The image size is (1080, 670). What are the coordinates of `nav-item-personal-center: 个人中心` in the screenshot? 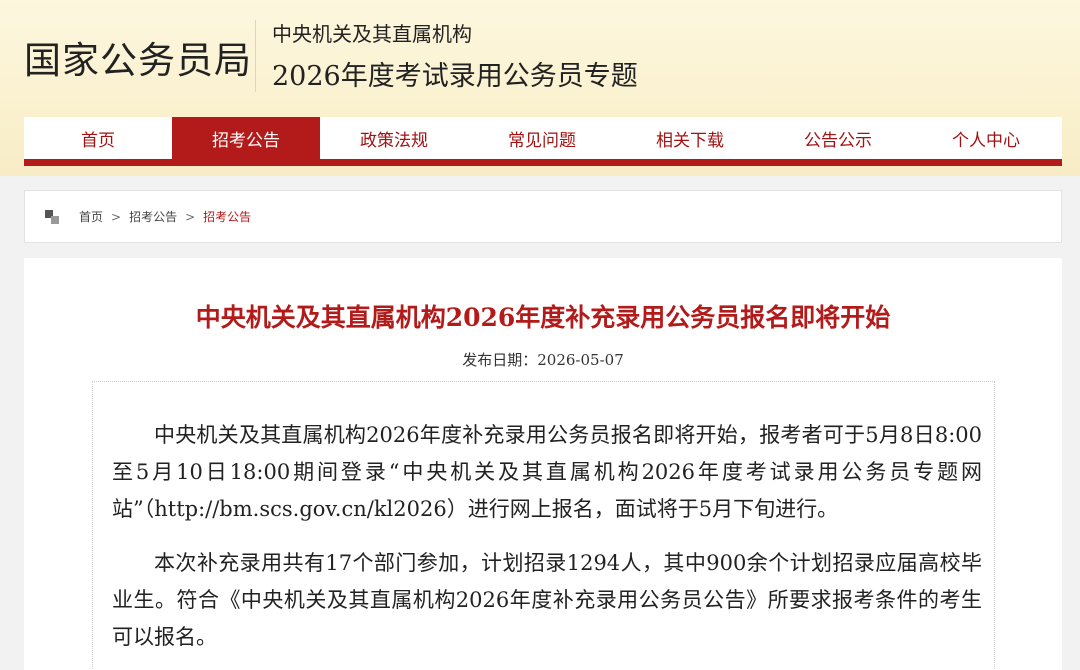 It's located at (986, 141).